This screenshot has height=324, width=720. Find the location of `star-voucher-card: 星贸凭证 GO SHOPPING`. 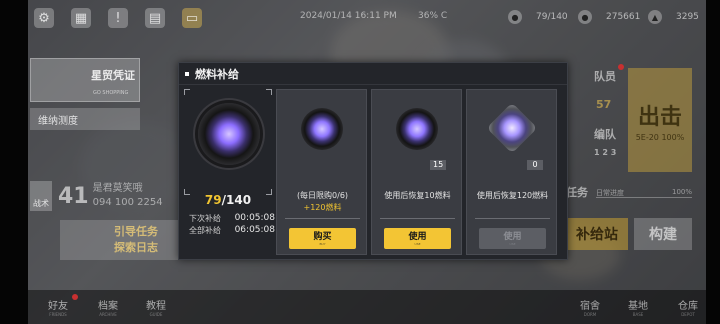

star-voucher-card: 星贸凭证 GO SHOPPING is located at coordinates (85, 80).